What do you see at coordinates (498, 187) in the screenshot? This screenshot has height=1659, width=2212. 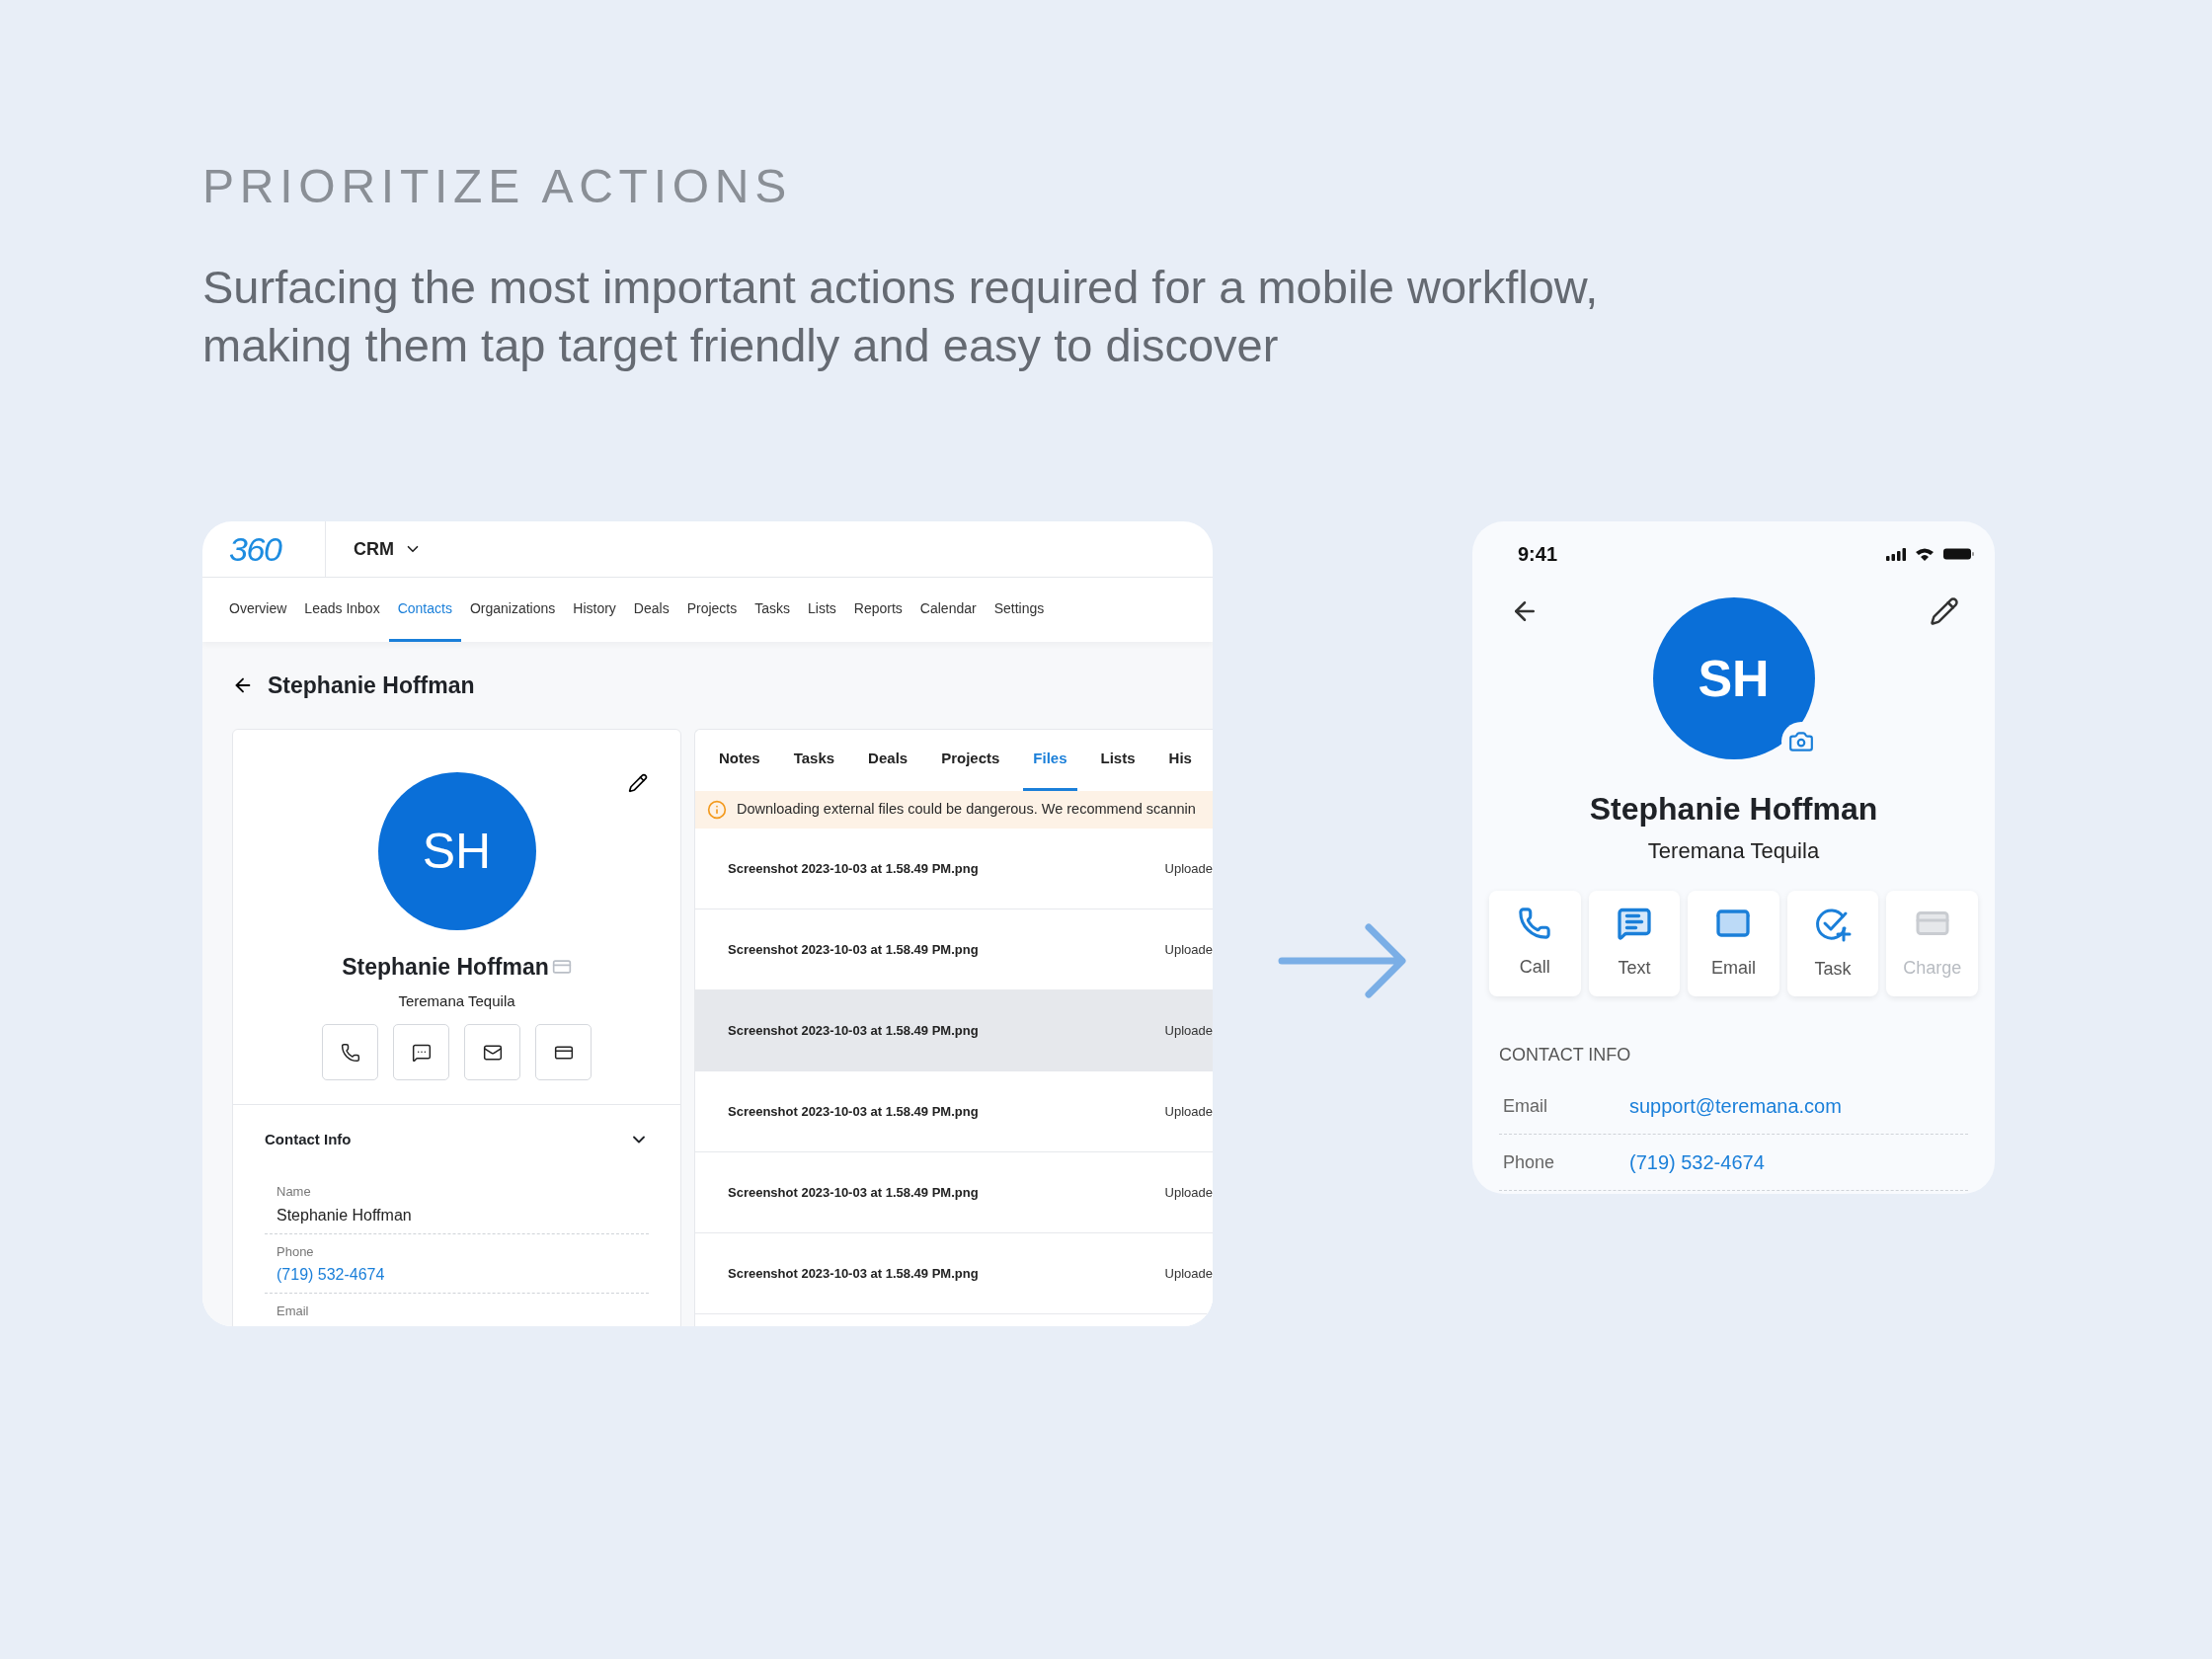 I see `section-eyebrow: PRIORITIZE ACTIONS` at bounding box center [498, 187].